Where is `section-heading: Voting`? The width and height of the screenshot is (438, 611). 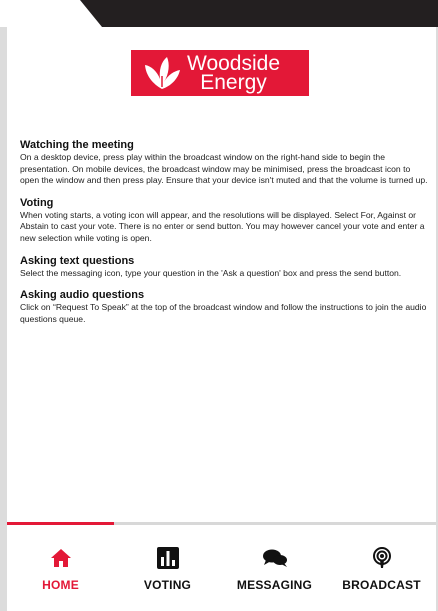
section-heading: Voting is located at coordinates (37, 202).